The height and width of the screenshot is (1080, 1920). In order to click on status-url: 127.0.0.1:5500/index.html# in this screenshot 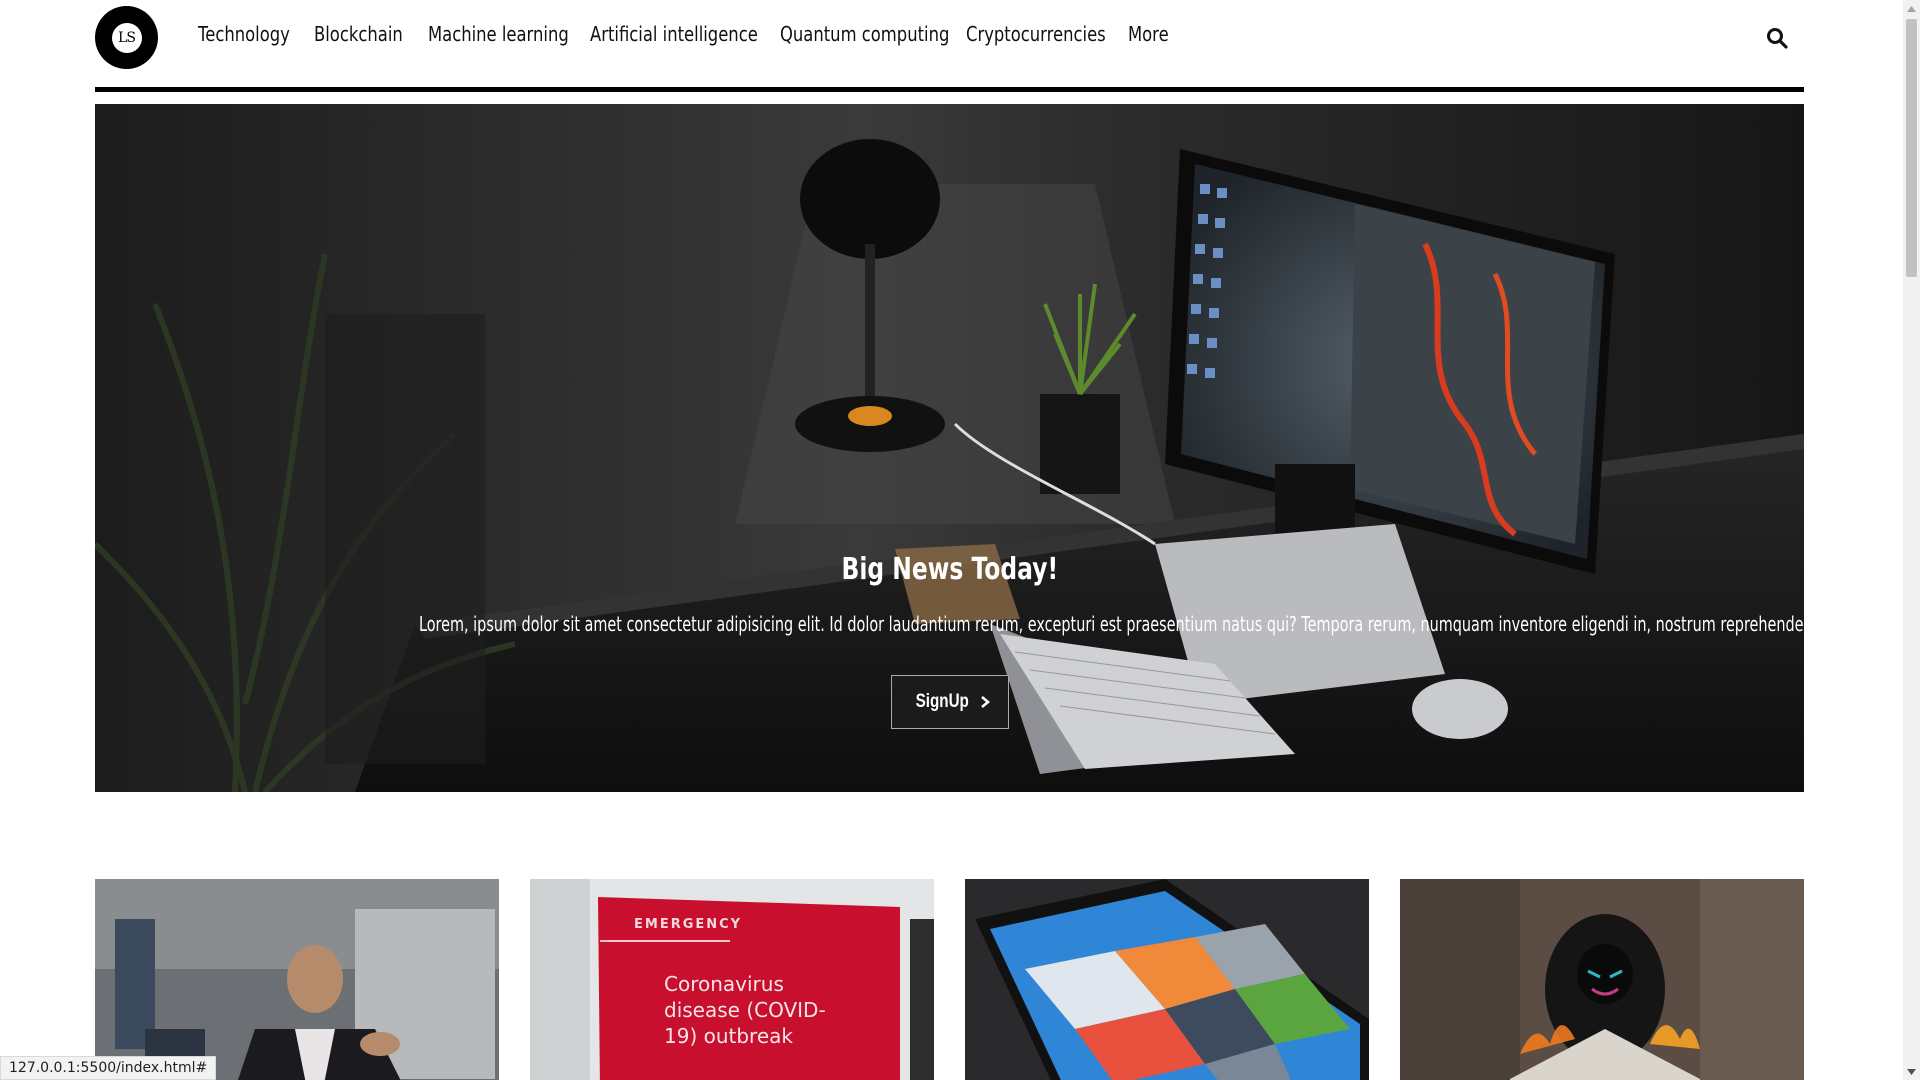, I will do `click(108, 1068)`.